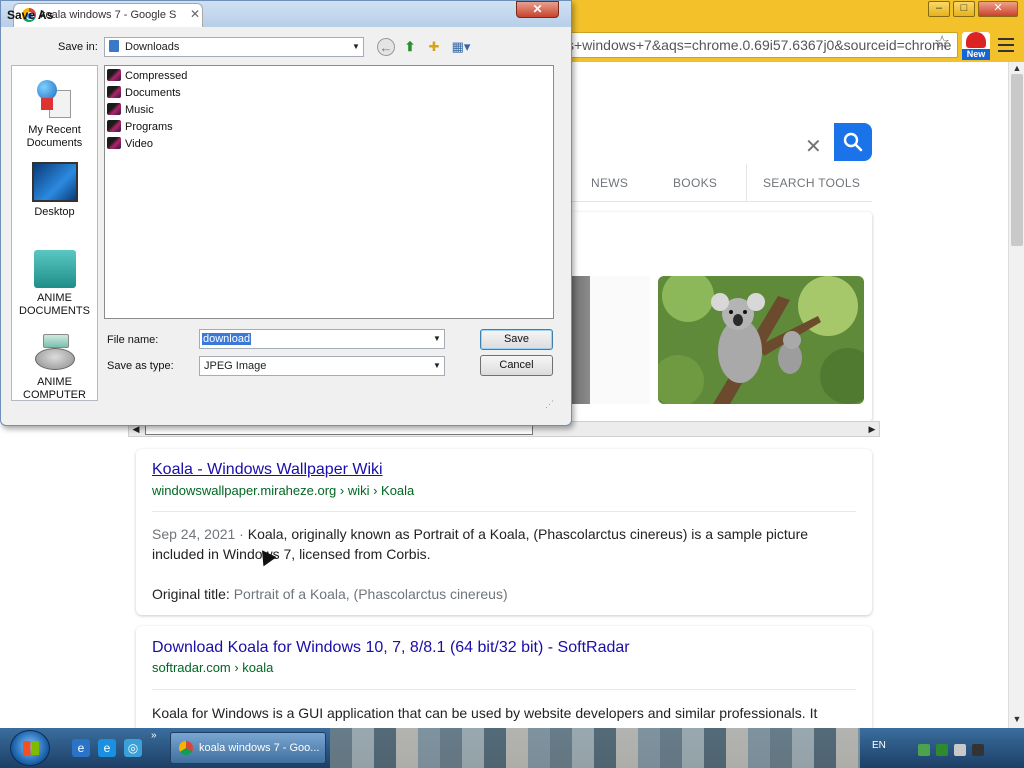 This screenshot has height=768, width=1024. I want to click on start-button, so click(30, 748).